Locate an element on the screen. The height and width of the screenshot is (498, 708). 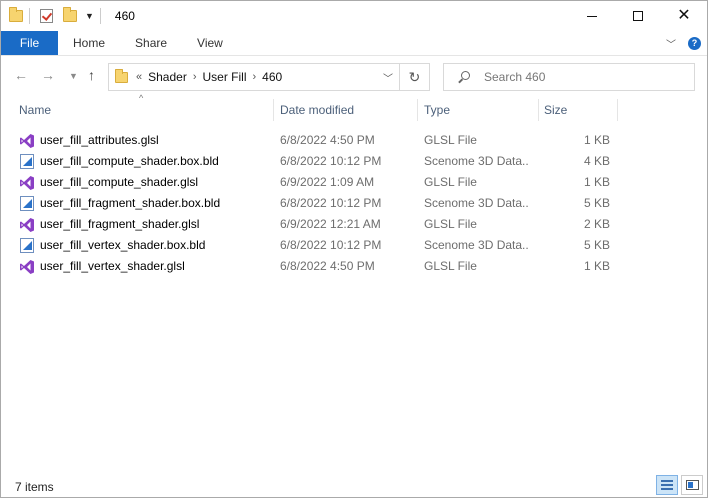
details-view-button is located at coordinates (667, 485).